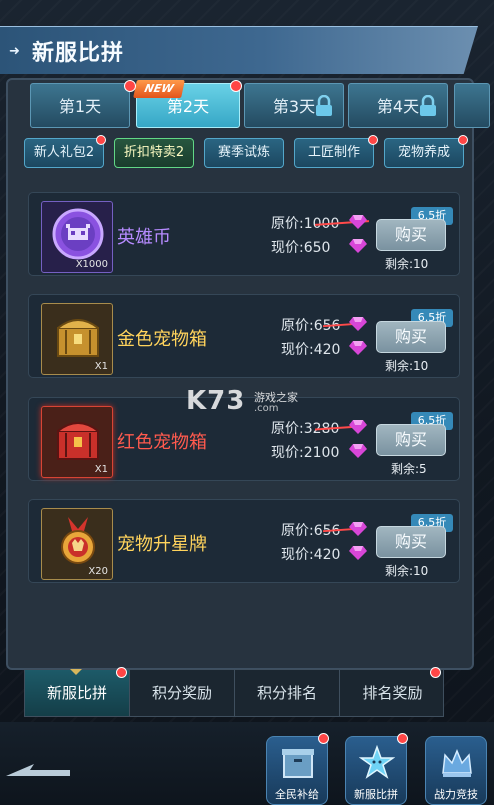  What do you see at coordinates (305, 453) in the screenshot?
I see `current-price: 现价:2100` at bounding box center [305, 453].